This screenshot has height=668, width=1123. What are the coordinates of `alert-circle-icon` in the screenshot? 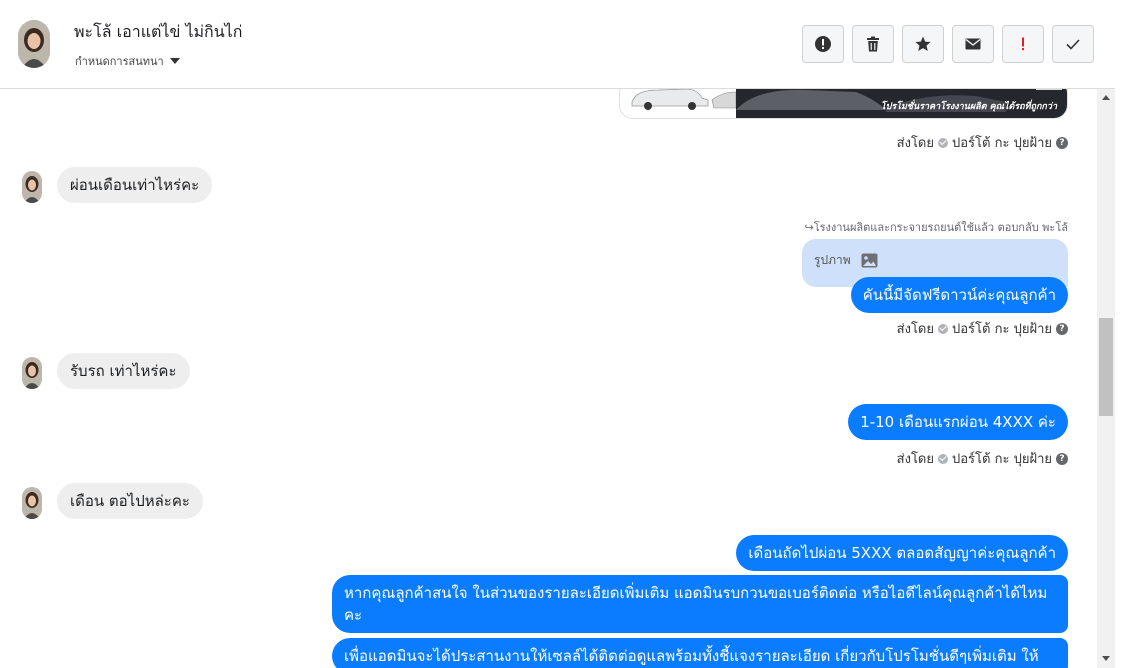 It's located at (823, 44).